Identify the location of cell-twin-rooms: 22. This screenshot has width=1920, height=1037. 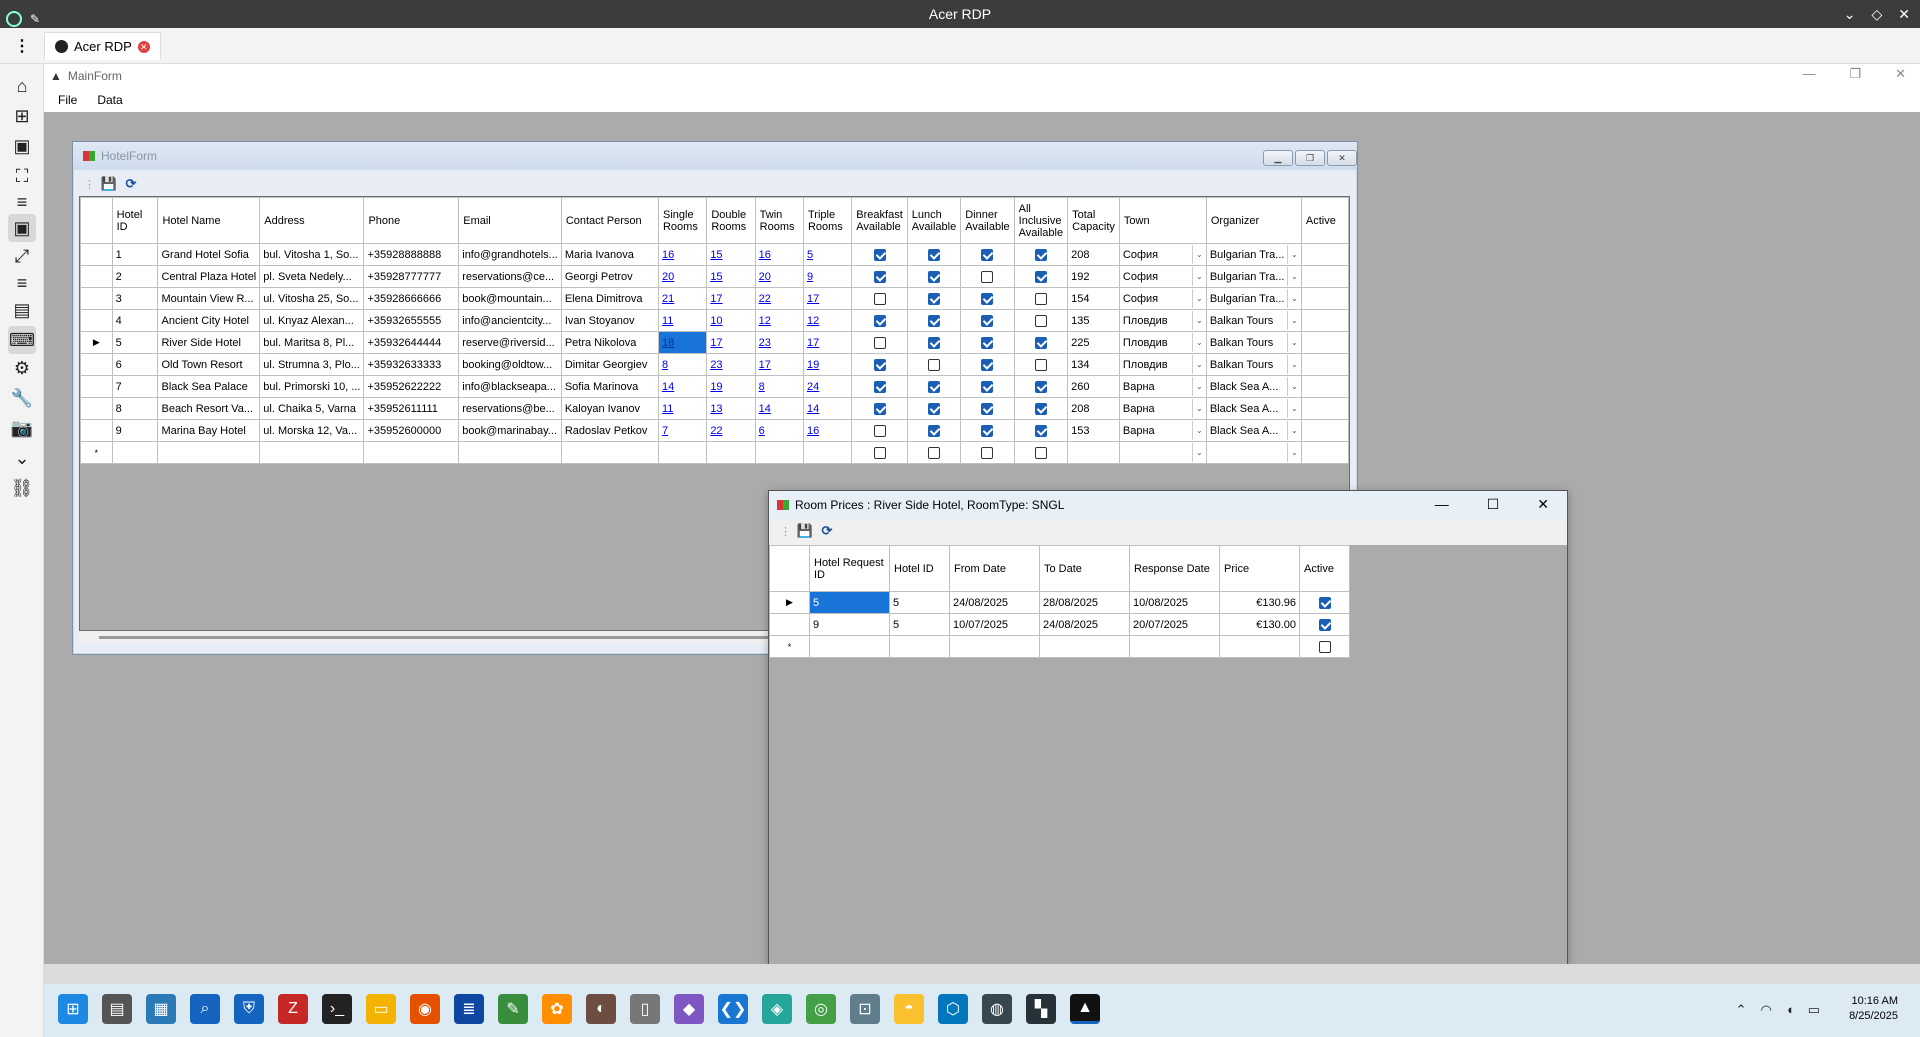
(779, 298).